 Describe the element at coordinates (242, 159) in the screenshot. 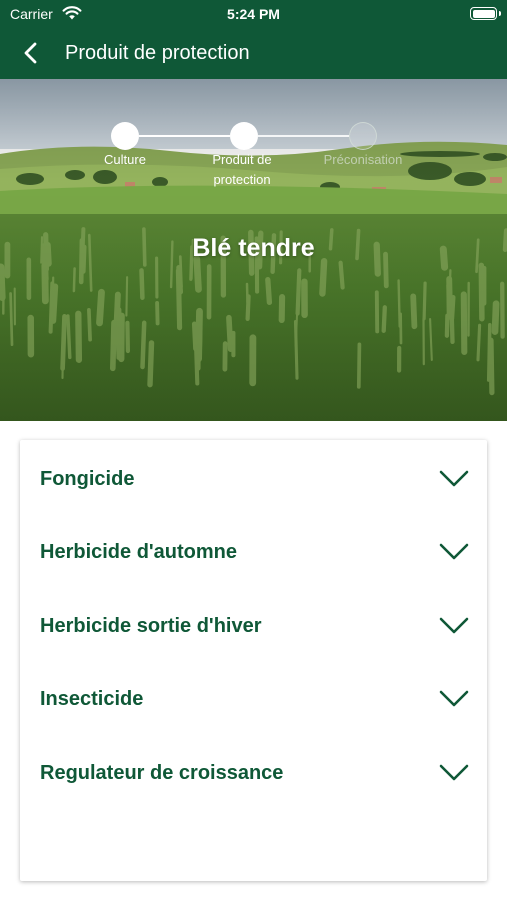

I see `step-label-line: Produit de` at that location.